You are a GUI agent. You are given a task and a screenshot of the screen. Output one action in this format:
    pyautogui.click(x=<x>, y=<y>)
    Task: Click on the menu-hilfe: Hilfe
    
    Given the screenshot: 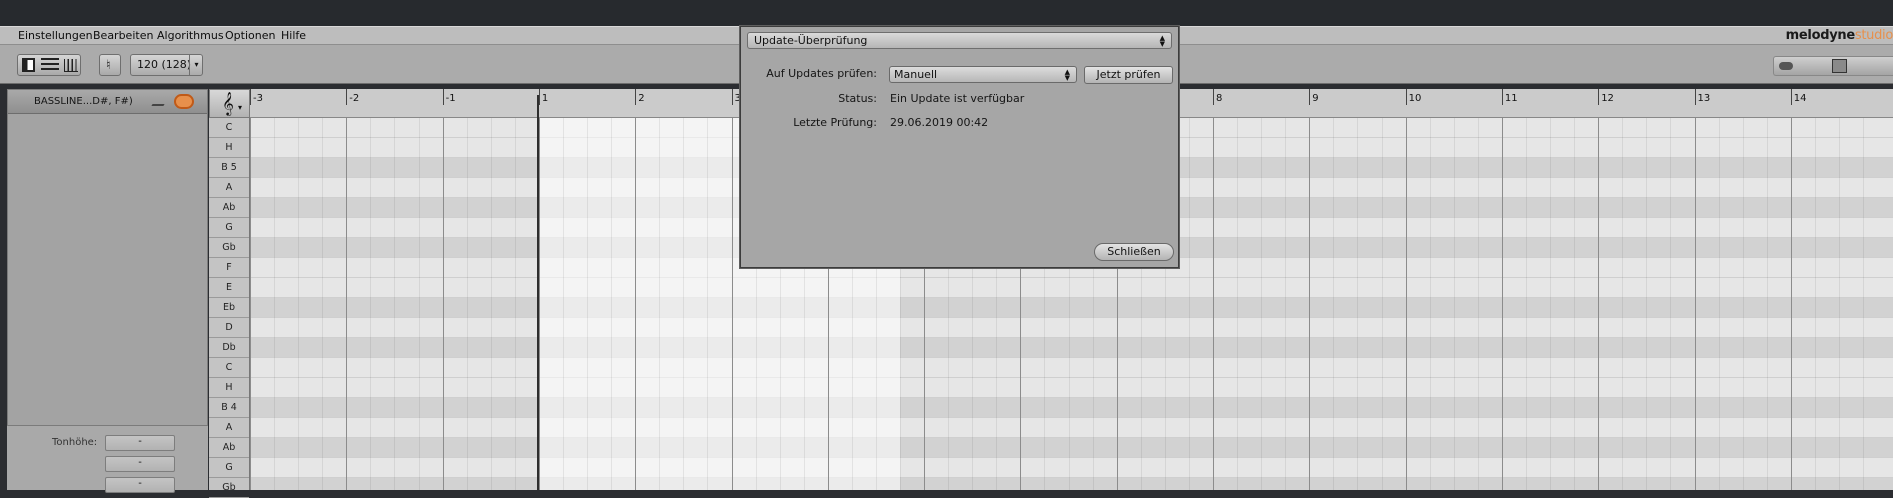 What is the action you would take?
    pyautogui.click(x=293, y=35)
    